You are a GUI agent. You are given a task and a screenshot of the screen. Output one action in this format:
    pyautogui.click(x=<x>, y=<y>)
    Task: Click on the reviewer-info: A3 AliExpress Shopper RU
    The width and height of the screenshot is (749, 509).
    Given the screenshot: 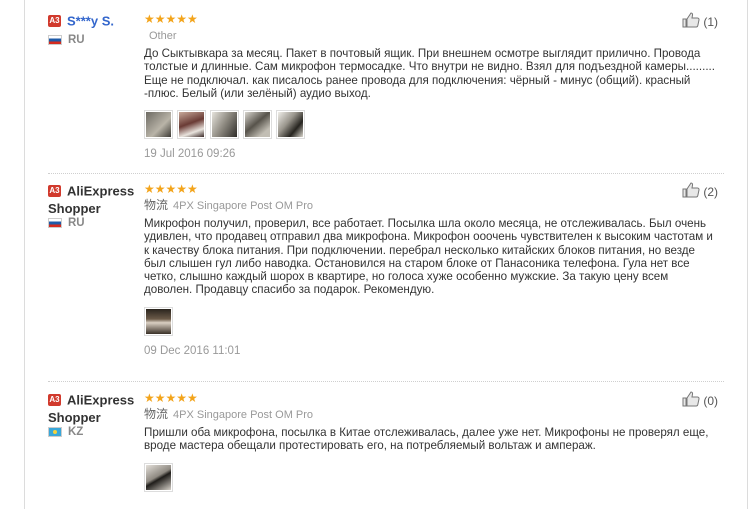 What is the action you would take?
    pyautogui.click(x=95, y=205)
    